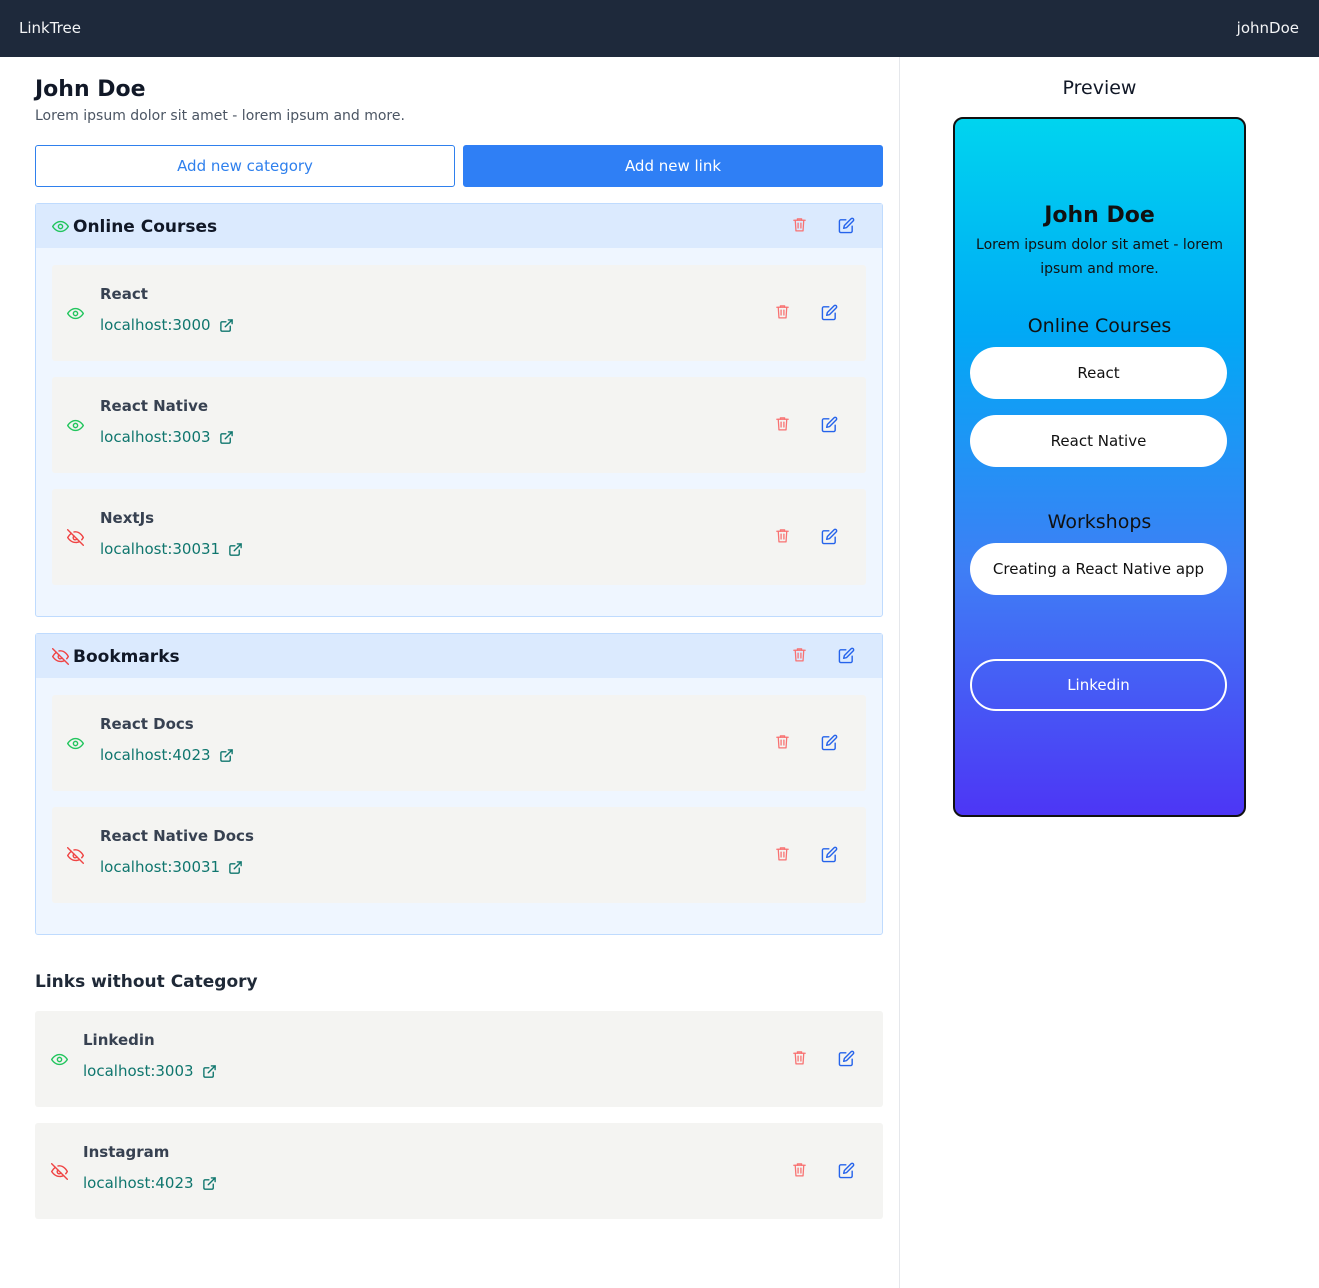 The height and width of the screenshot is (1288, 1319). What do you see at coordinates (459, 743) in the screenshot?
I see `link-card: React Docs localhost:4023` at bounding box center [459, 743].